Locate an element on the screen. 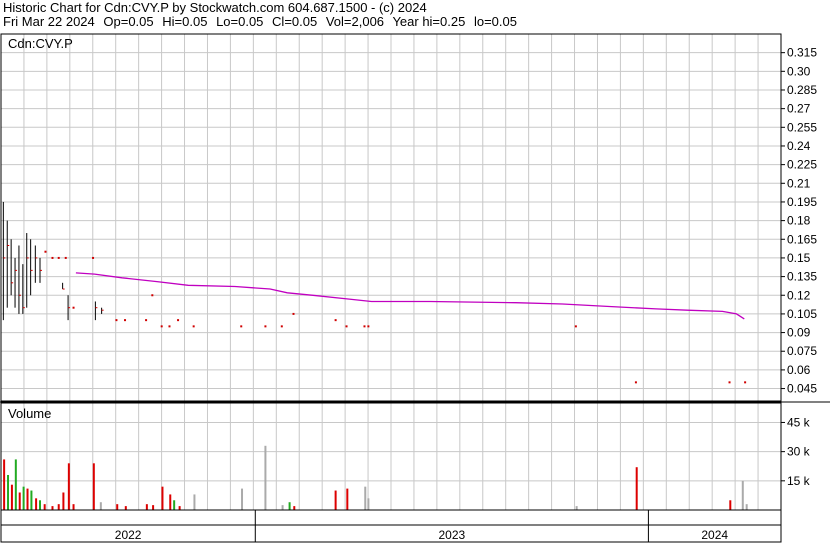 This screenshot has height=543, width=830. price-tick-label: 0.24 is located at coordinates (799, 146).